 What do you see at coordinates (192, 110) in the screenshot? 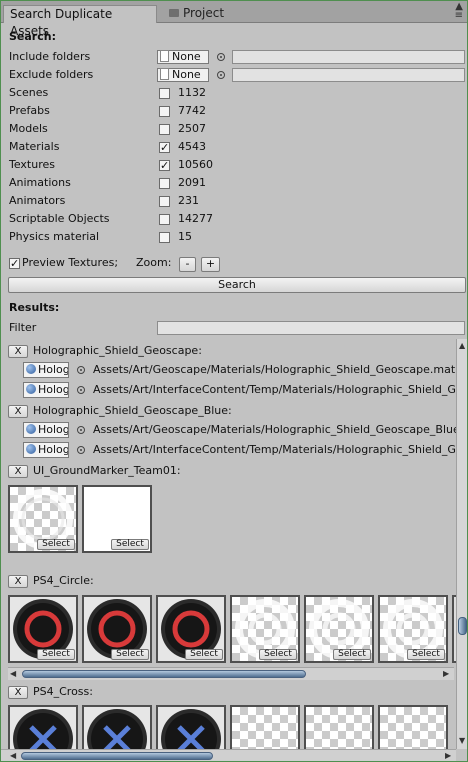
I see `type-count-prefabs: 7742` at bounding box center [192, 110].